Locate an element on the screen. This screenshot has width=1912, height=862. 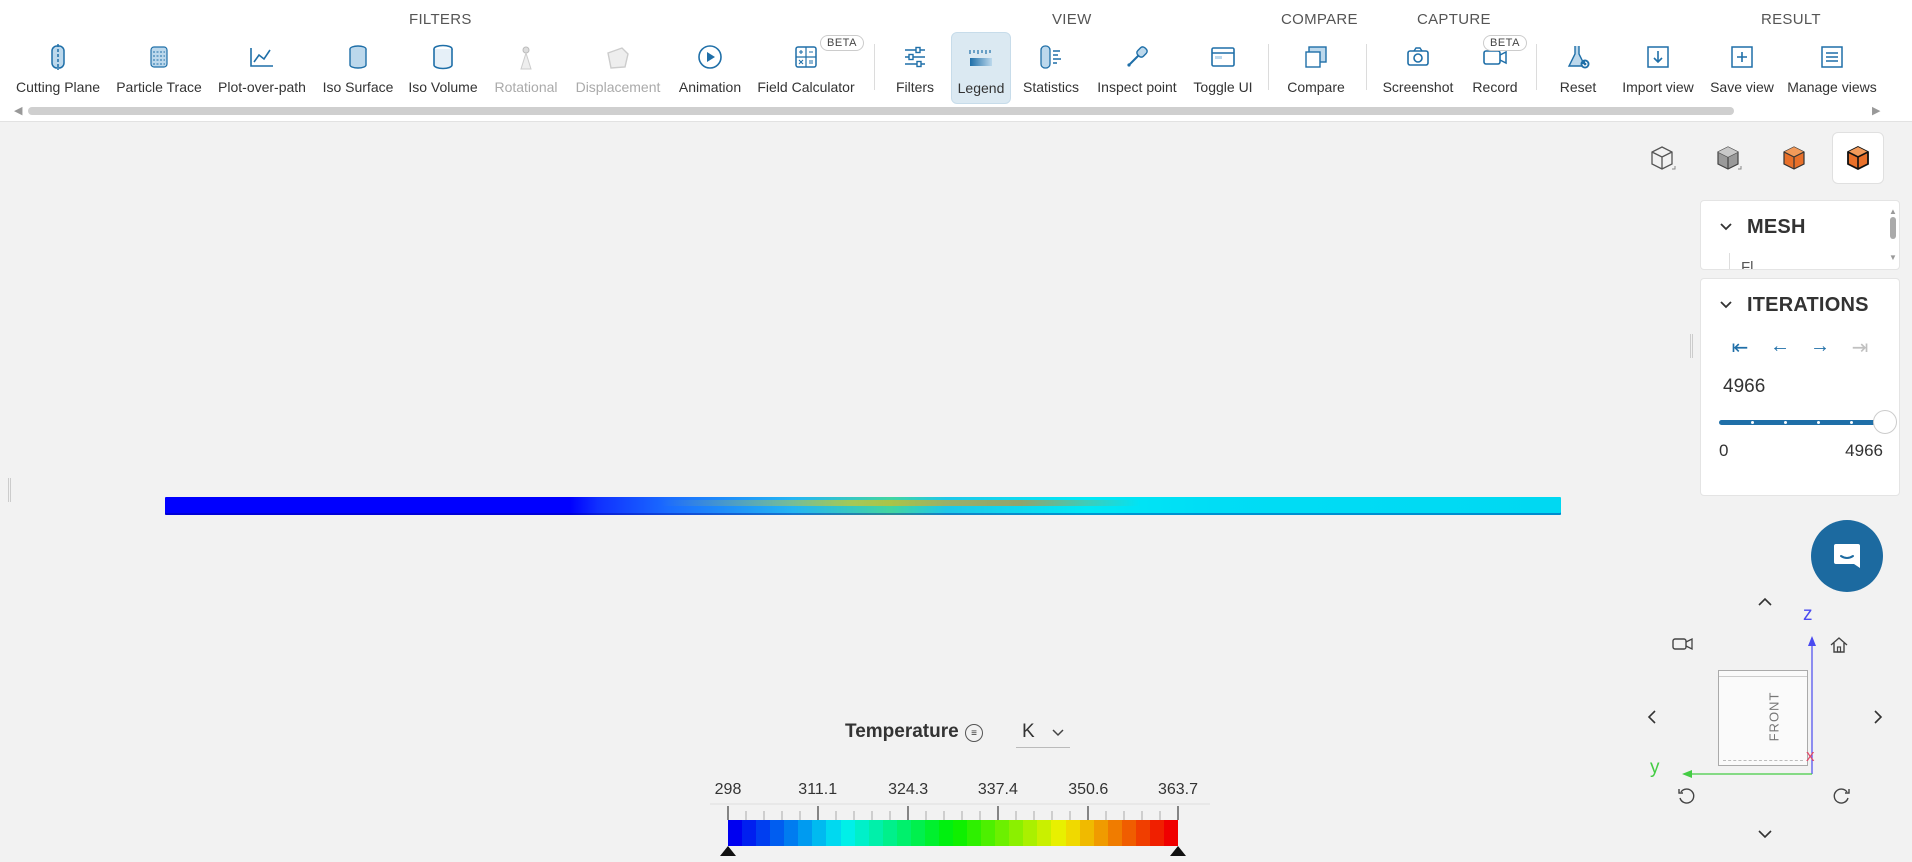
legend-button: Legend is located at coordinates (981, 68).